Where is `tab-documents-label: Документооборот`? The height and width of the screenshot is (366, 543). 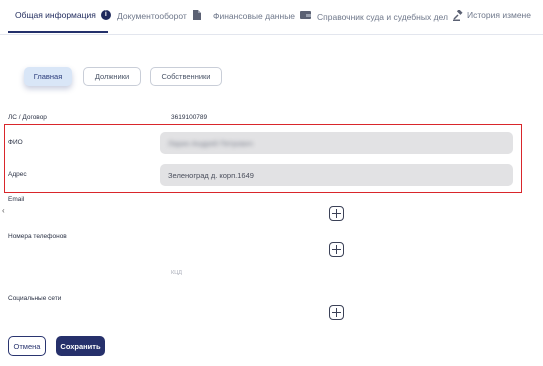
tab-documents-label: Документооборот is located at coordinates (152, 16).